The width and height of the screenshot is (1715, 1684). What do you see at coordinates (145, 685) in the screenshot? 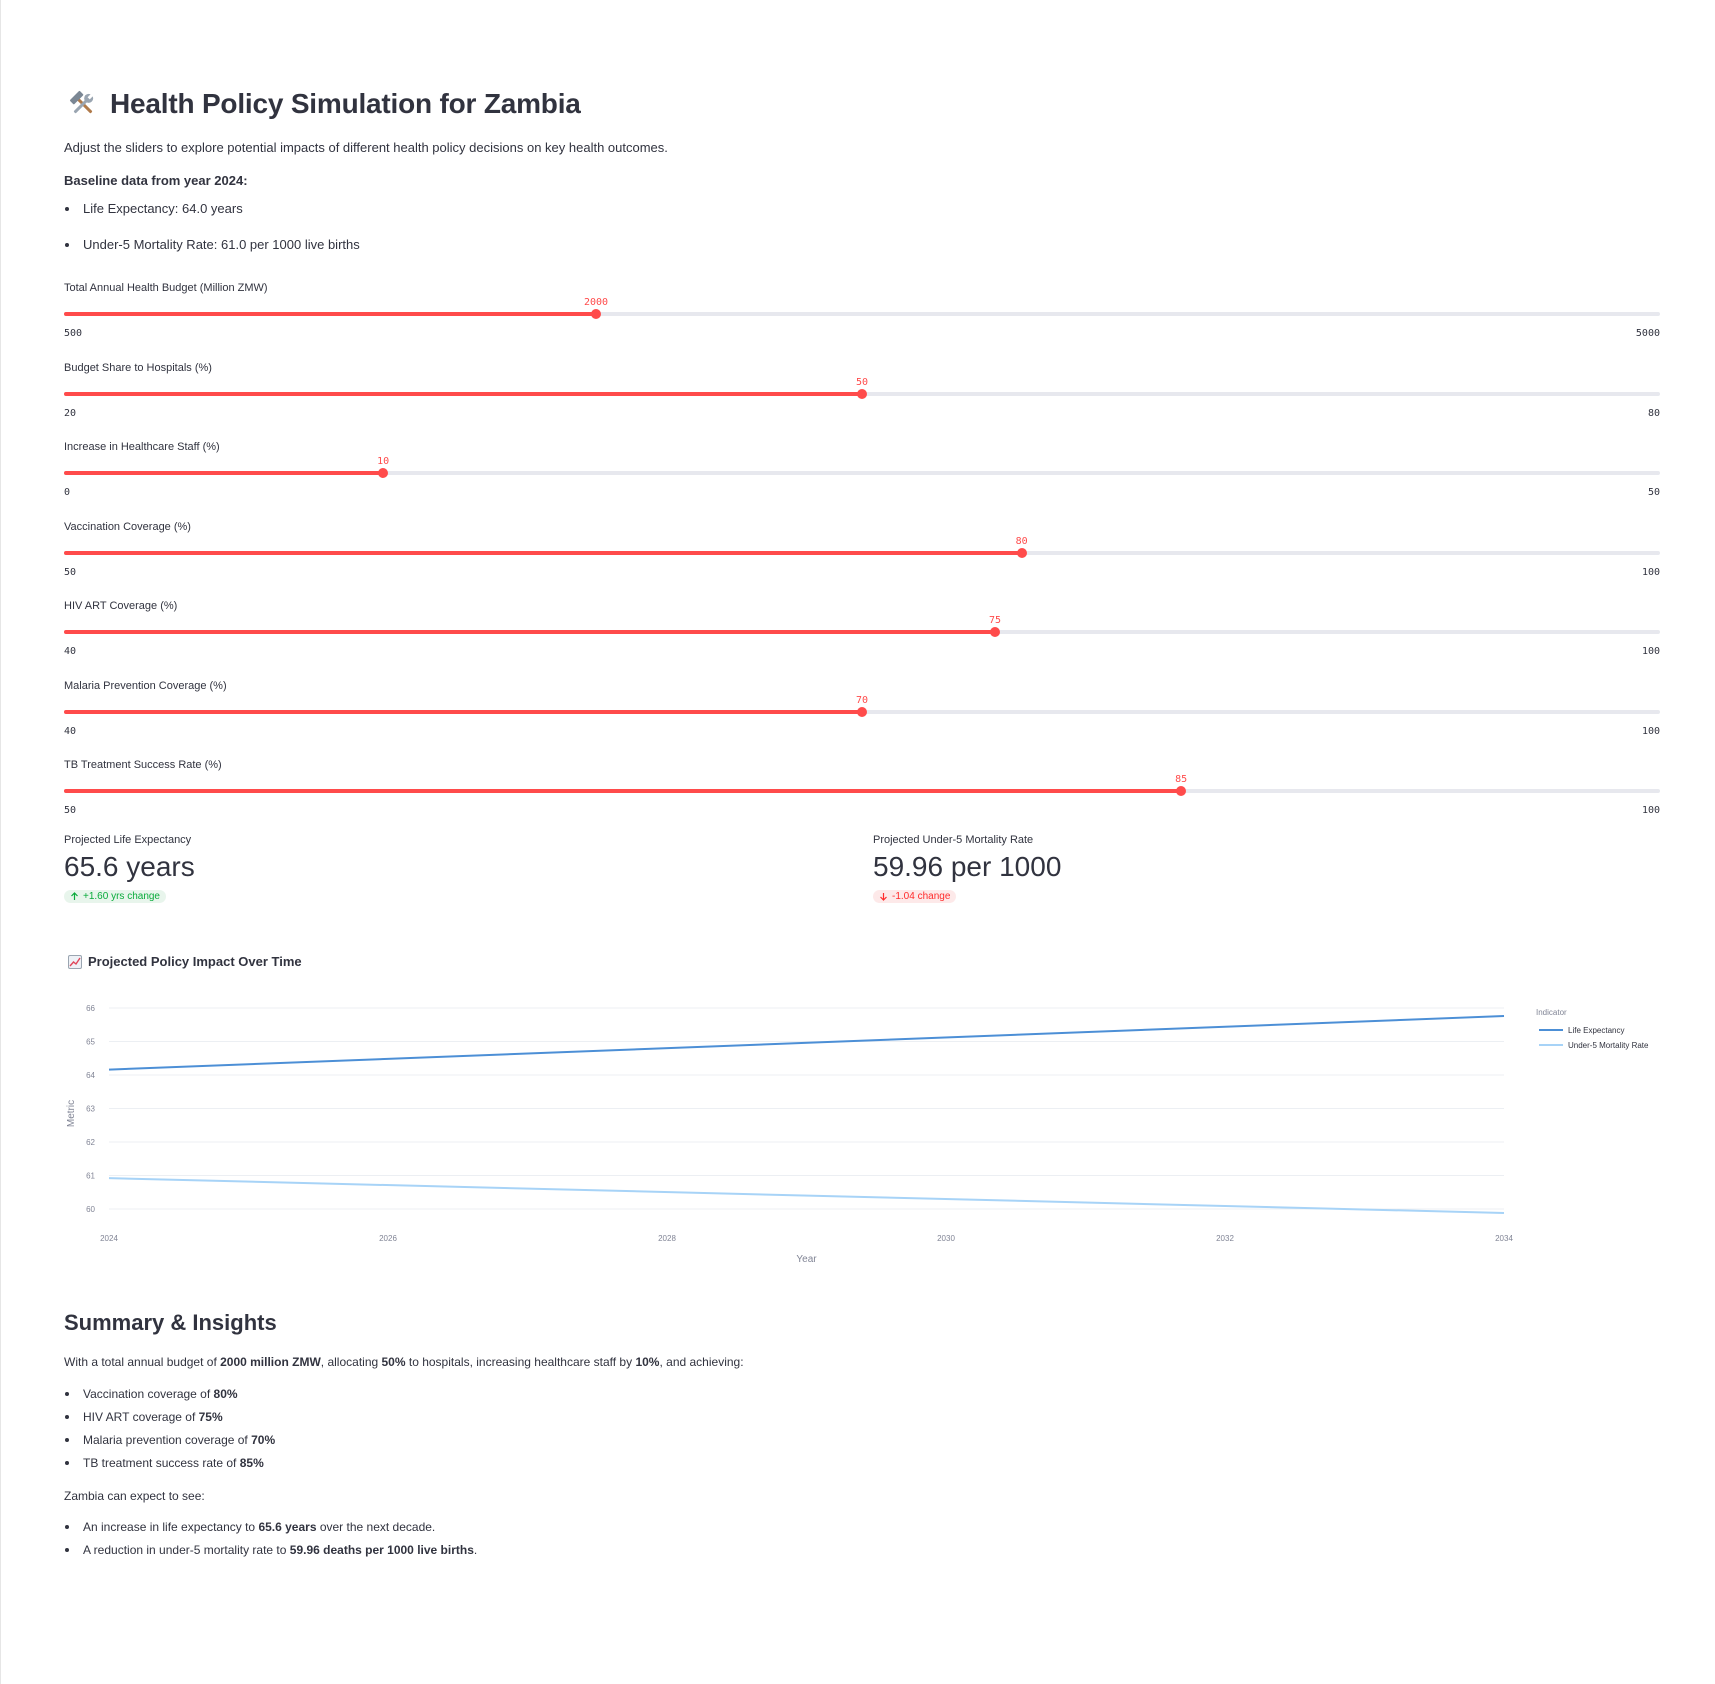
I see `slider-label: Malaria Prevention Coverage (%)` at bounding box center [145, 685].